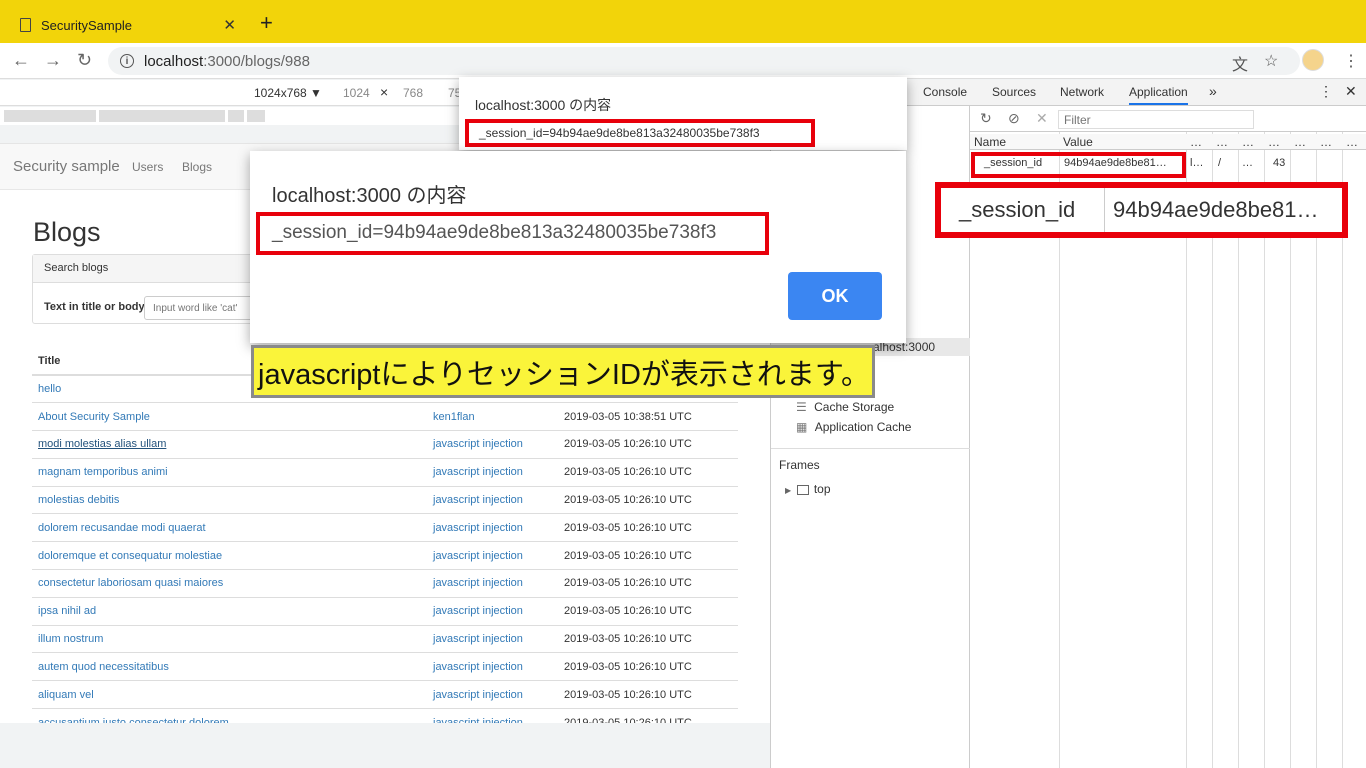  Describe the element at coordinates (87, 25) in the screenshot. I see `tab-title: SecuritySample` at that location.